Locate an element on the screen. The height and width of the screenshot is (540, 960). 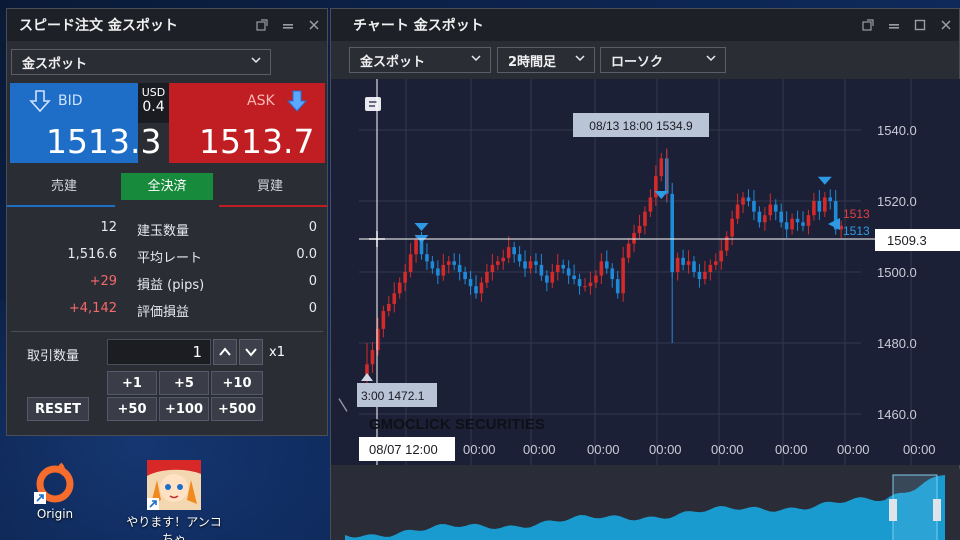
stat-label: 評価損益 is located at coordinates (163, 312).